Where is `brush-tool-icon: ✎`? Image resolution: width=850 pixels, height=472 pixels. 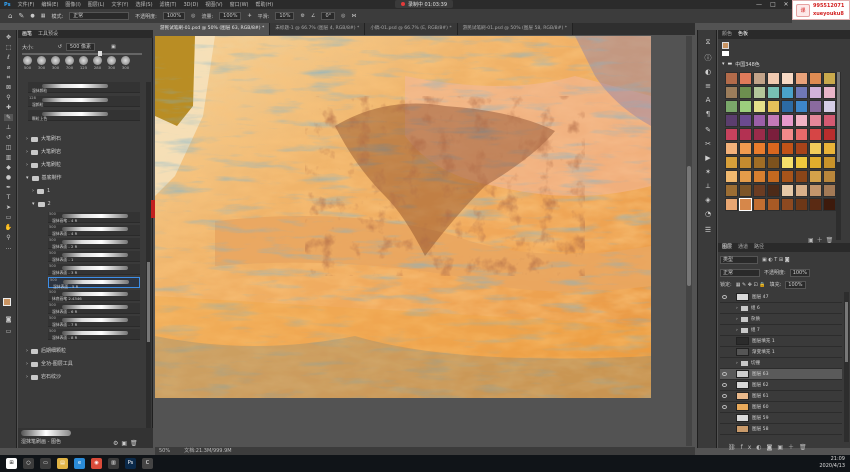 brush-tool-icon: ✎ is located at coordinates (21, 16).